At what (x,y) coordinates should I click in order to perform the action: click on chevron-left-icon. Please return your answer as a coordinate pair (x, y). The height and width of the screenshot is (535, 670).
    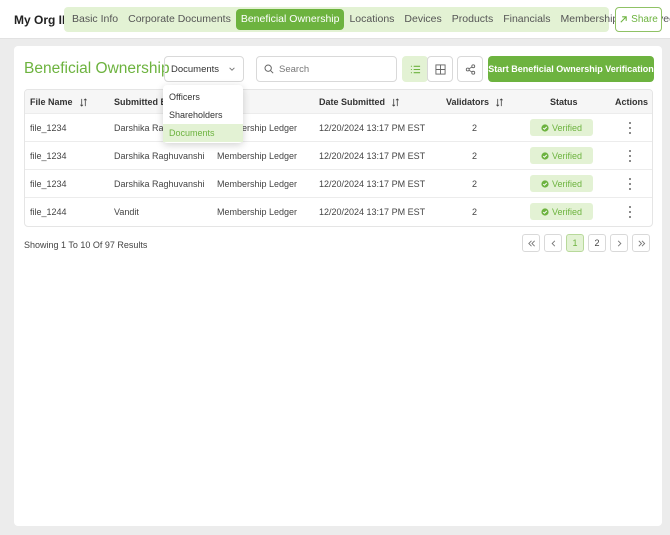
    Looking at the image, I should click on (553, 243).